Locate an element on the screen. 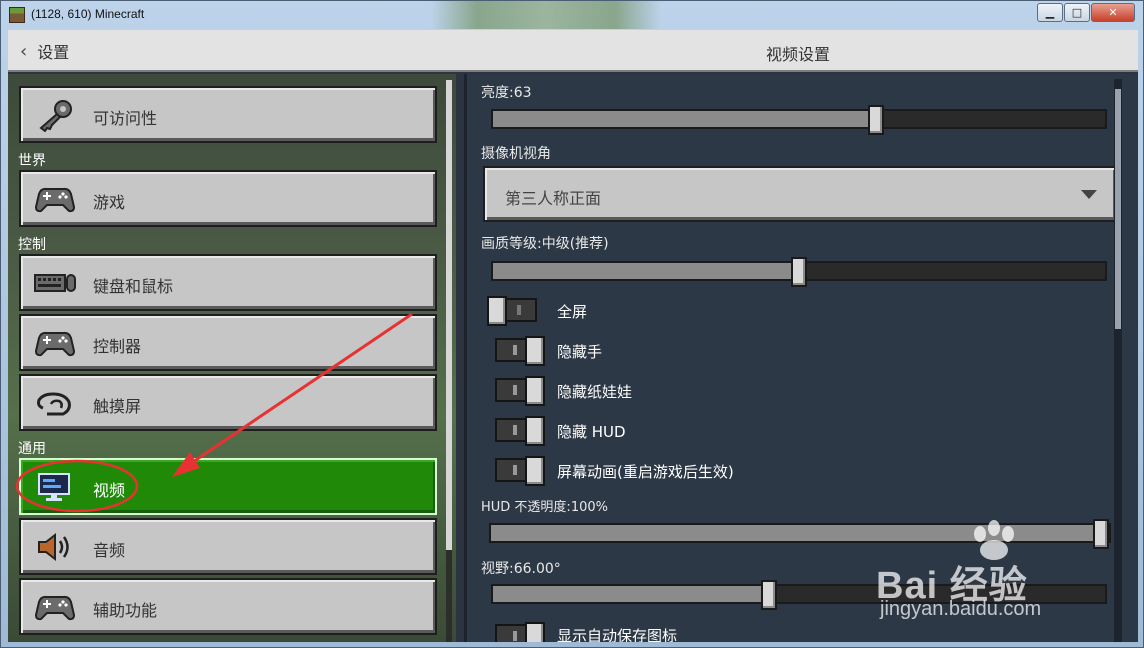  page-title: 视频设置 is located at coordinates (797, 54).